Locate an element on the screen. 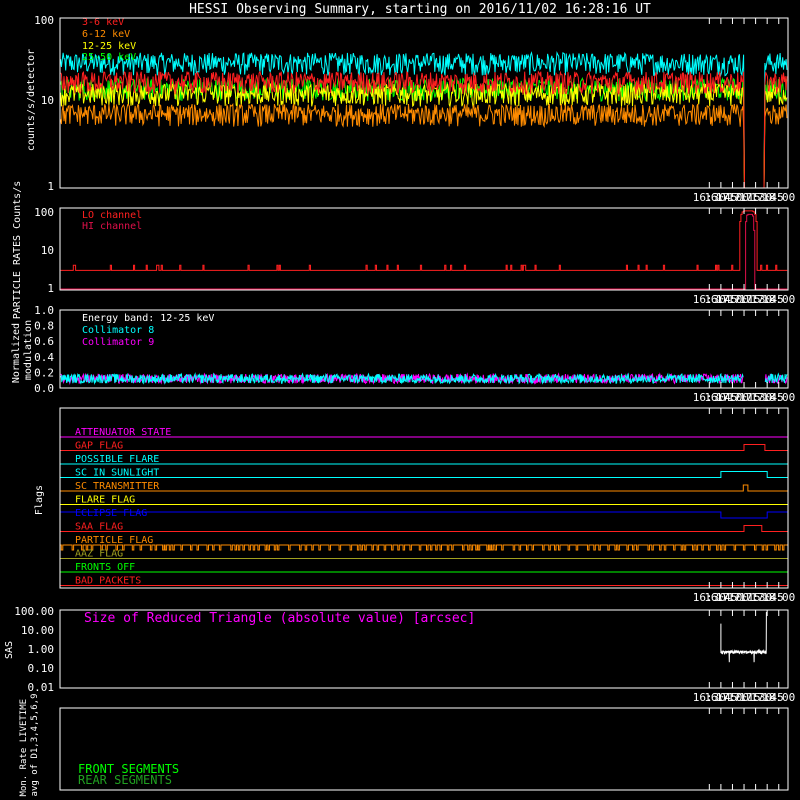  modulation-ytick: 0.4 is located at coordinates (44, 357).